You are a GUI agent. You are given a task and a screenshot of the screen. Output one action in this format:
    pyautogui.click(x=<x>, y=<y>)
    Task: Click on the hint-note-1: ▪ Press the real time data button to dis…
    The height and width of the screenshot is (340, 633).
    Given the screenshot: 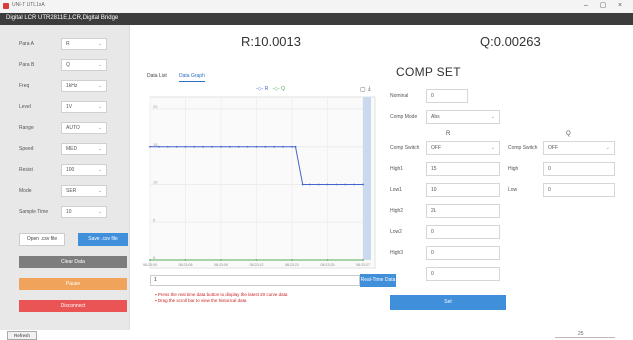 What is the action you would take?
    pyautogui.click(x=221, y=294)
    